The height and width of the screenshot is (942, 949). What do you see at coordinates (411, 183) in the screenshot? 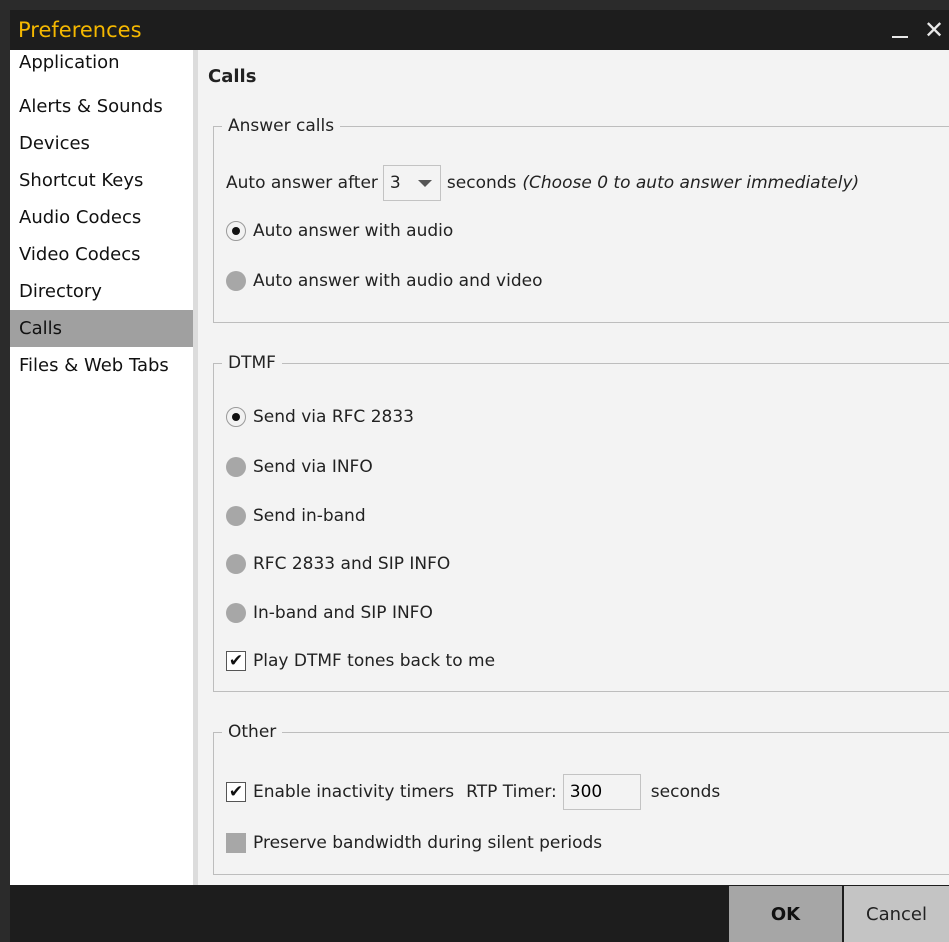
I see `auto-answer-seconds-dropdown: 3` at bounding box center [411, 183].